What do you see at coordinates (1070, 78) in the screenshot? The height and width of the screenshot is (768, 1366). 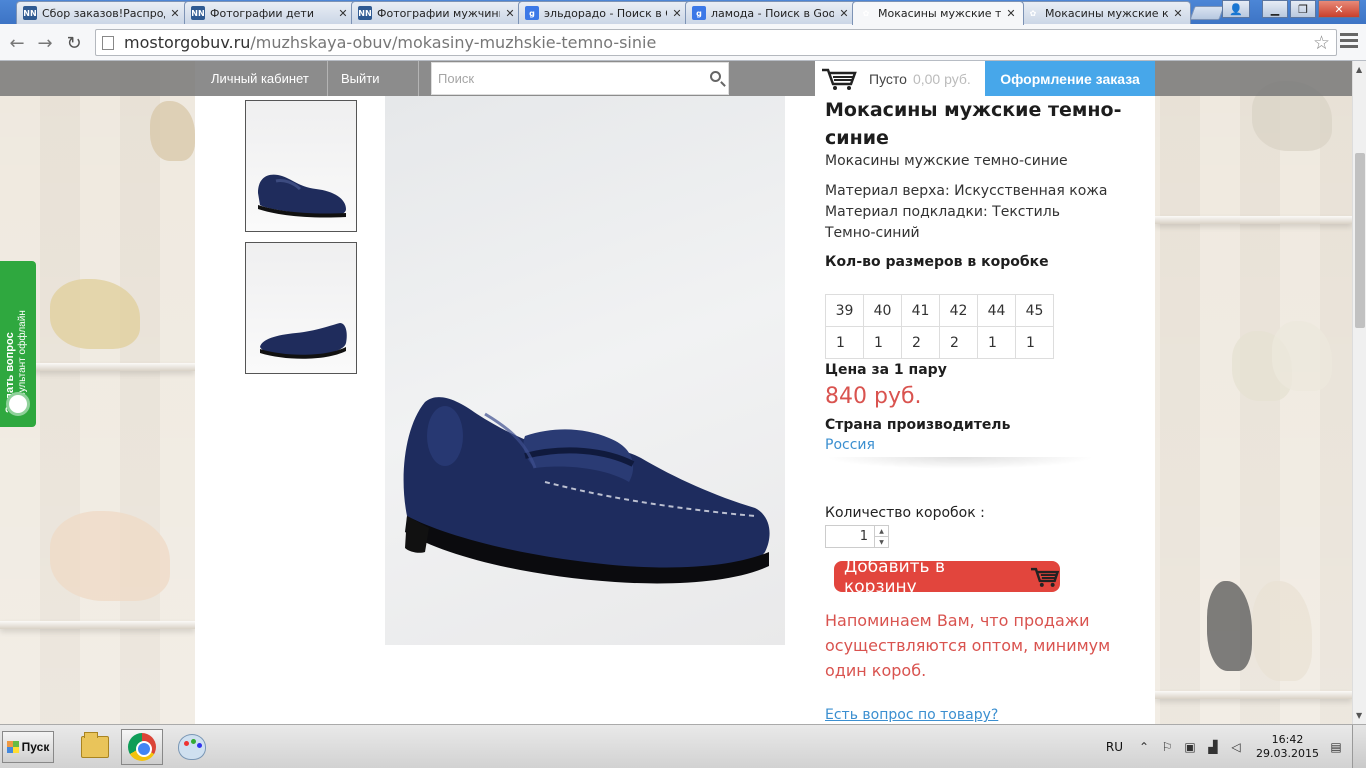 I see `checkout-button: Оформление заказа` at bounding box center [1070, 78].